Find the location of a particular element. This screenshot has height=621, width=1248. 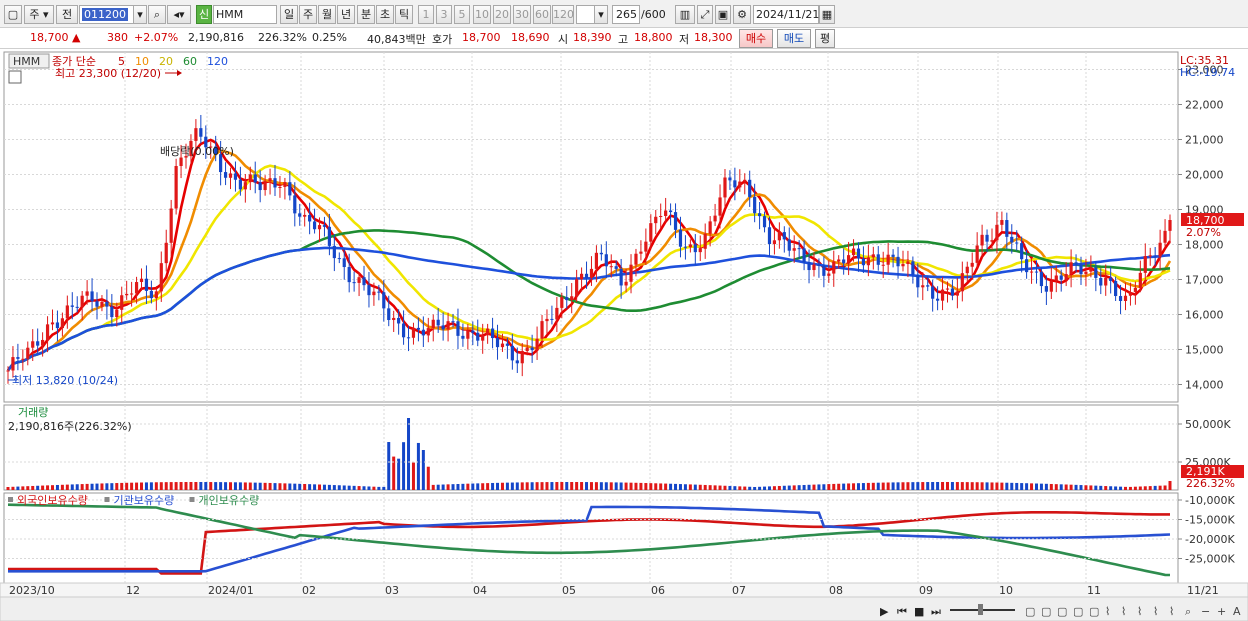

sell-button: 매도 is located at coordinates (794, 38).